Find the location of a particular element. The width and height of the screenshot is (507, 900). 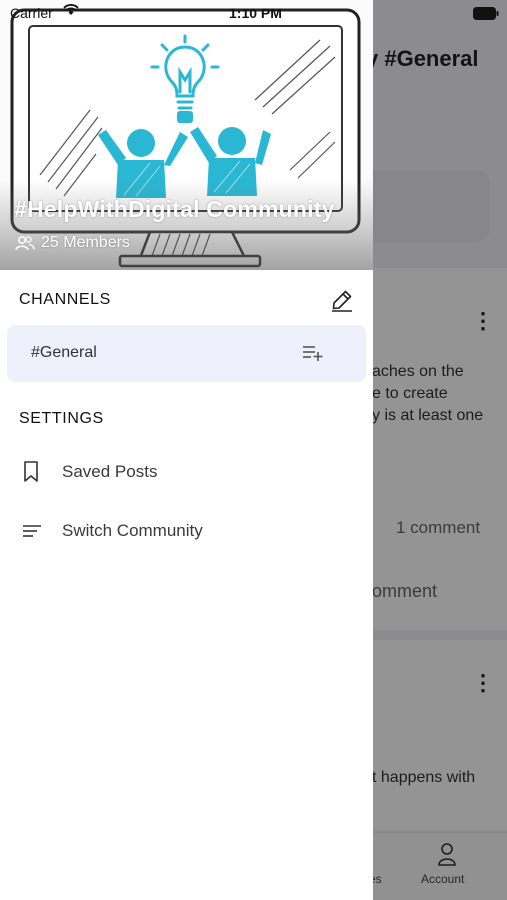

settings-heading: SETTINGS is located at coordinates (61, 418).